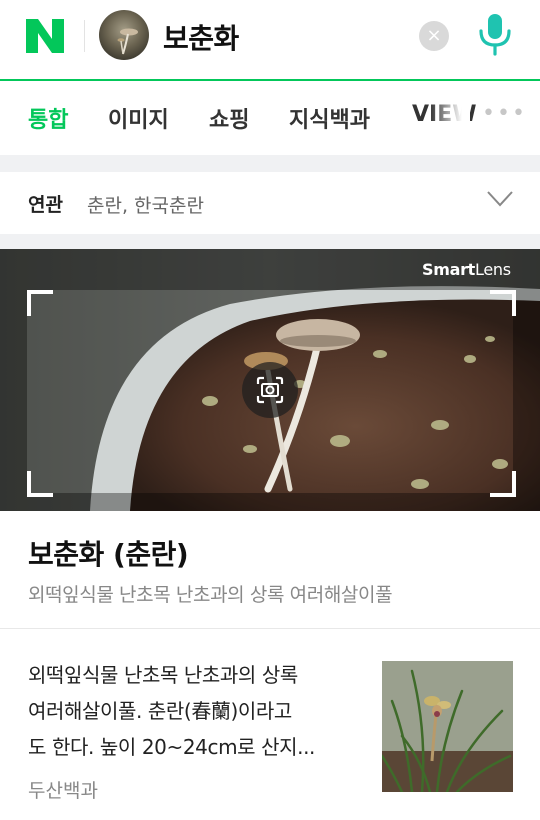 The width and height of the screenshot is (540, 820). I want to click on entity-title: 보춘화 (춘란), so click(108, 553).